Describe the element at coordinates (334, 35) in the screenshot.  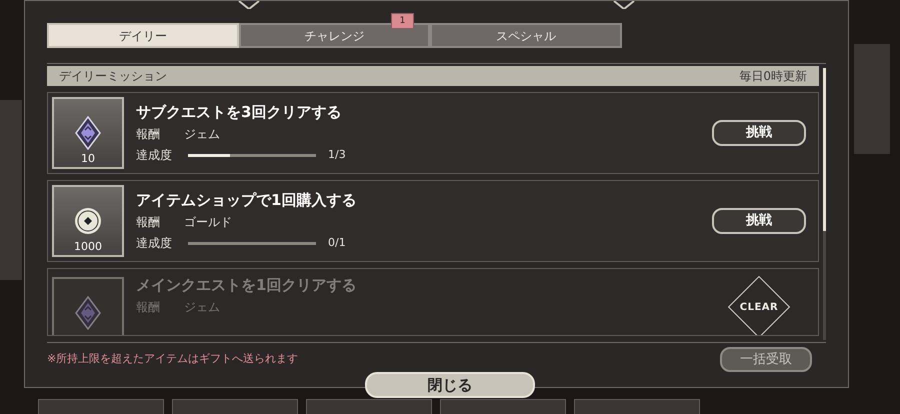
I see `tab: チャレンジ` at that location.